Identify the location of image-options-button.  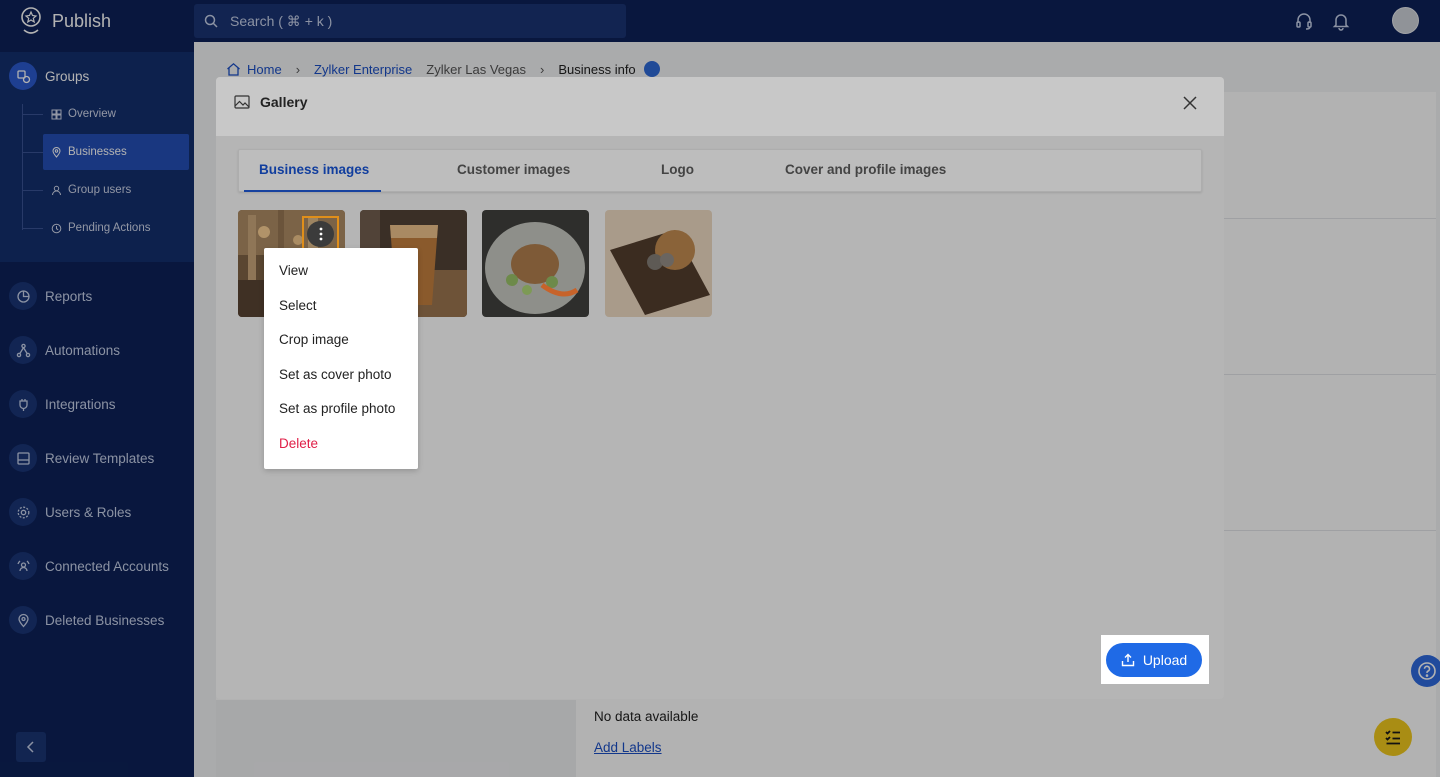
(320, 234).